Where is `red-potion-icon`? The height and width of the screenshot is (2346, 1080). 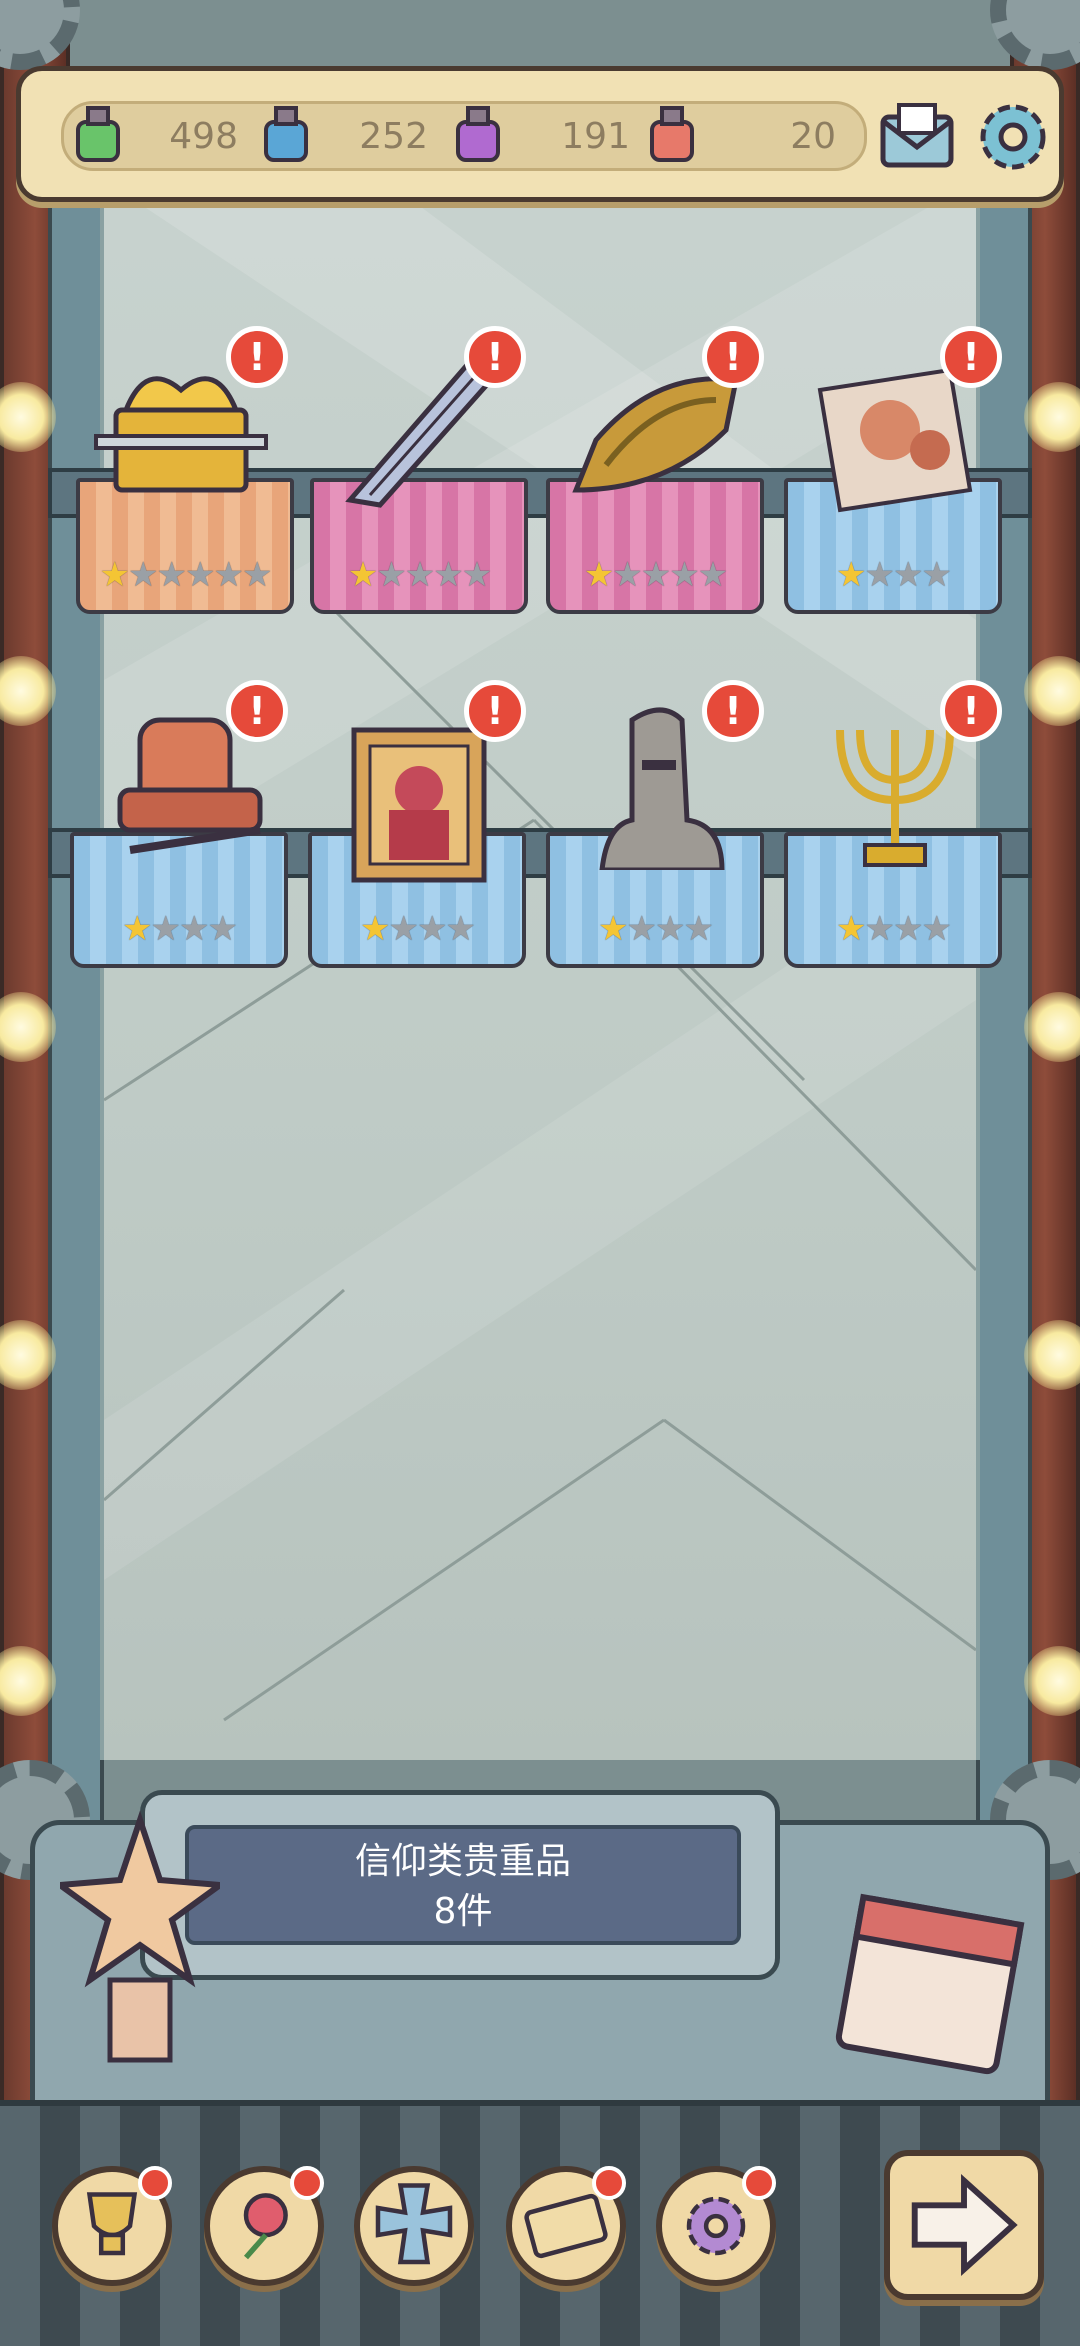 red-potion-icon is located at coordinates (672, 134).